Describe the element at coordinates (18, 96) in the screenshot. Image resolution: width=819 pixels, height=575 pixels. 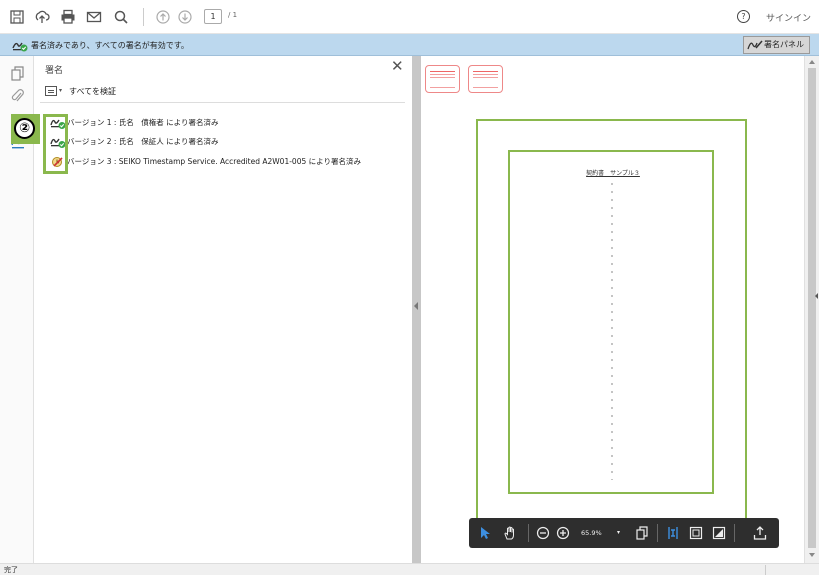
I see `attachments-icon` at that location.